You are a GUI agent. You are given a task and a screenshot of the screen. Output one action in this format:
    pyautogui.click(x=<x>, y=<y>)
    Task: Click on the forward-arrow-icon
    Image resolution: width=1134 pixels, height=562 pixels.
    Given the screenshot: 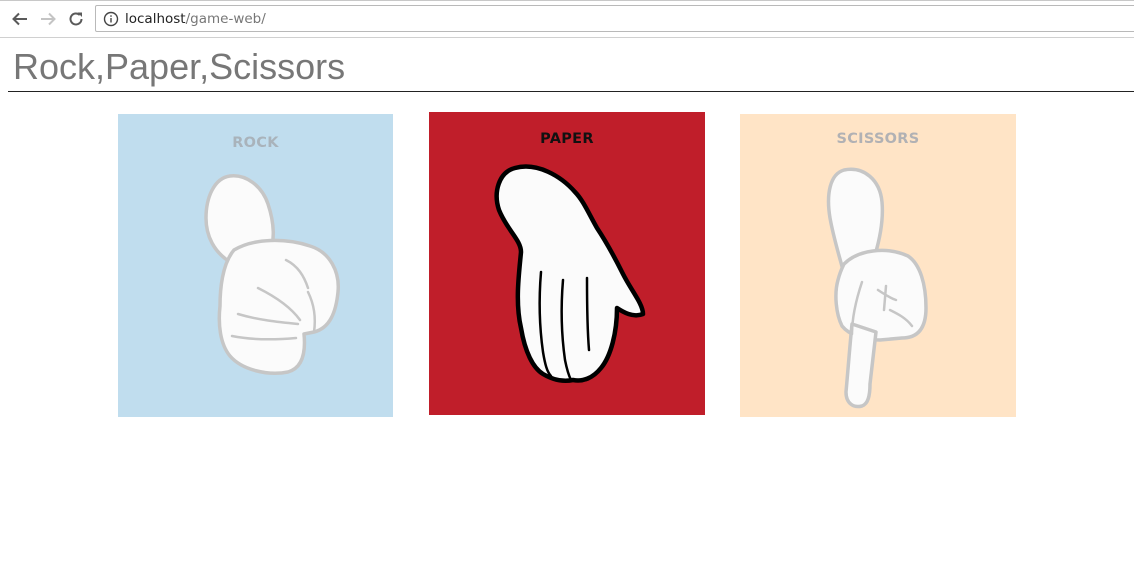 What is the action you would take?
    pyautogui.click(x=48, y=19)
    